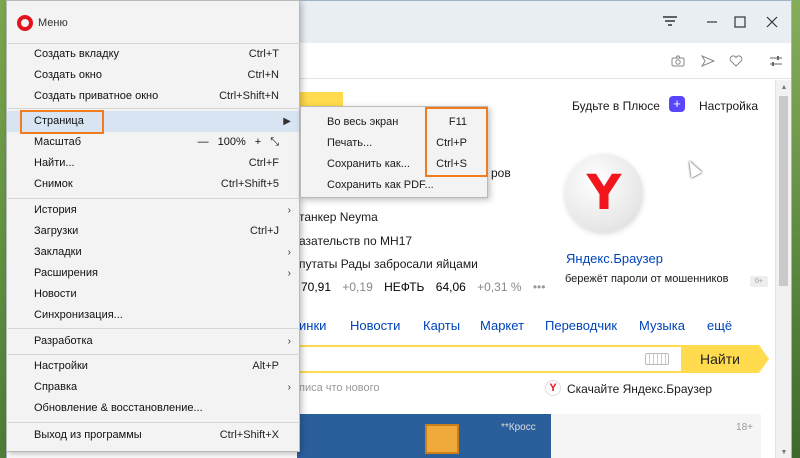 Image resolution: width=800 pixels, height=458 pixels. I want to click on easy-setup-icon, so click(670, 22).